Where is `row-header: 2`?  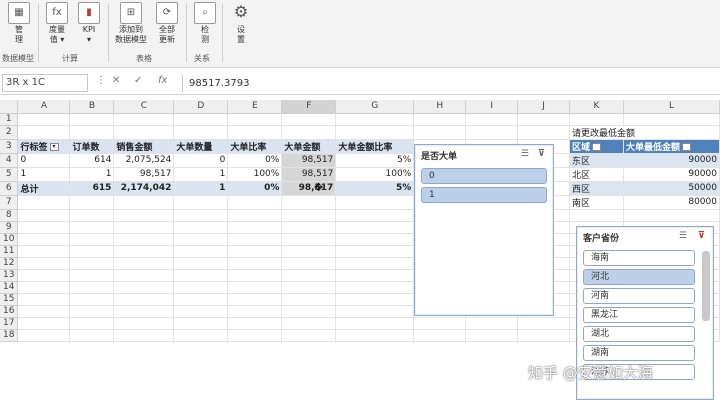
row-header: 2 is located at coordinates (9, 132).